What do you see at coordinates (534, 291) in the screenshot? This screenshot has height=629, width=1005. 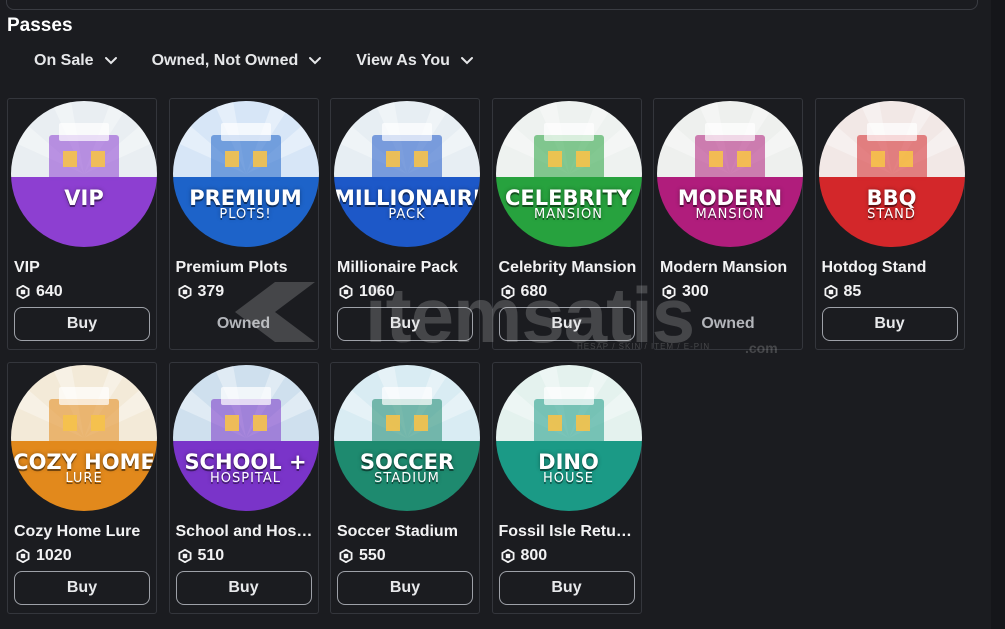 I see `pass-price-value: 680` at bounding box center [534, 291].